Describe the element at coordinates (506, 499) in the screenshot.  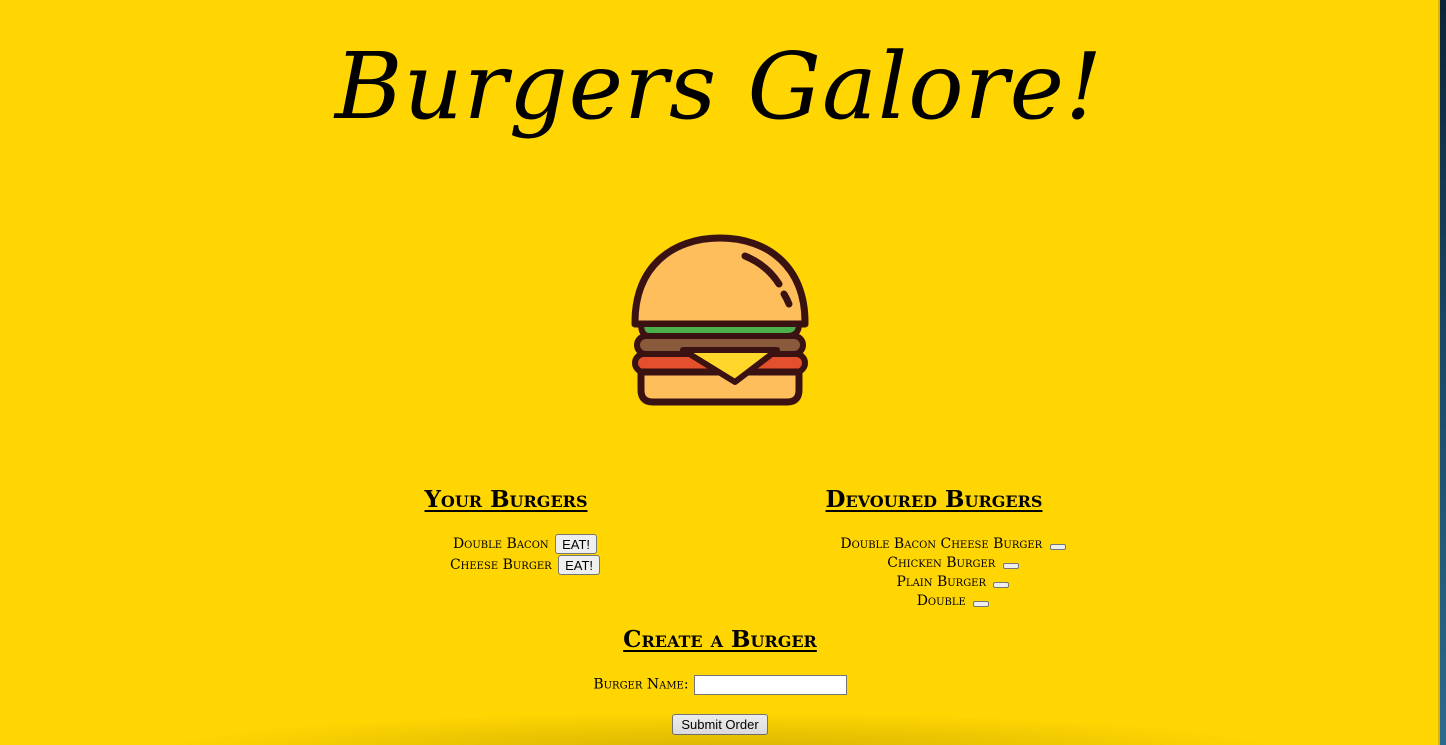
I see `your-burgers-heading: Your Burgers` at that location.